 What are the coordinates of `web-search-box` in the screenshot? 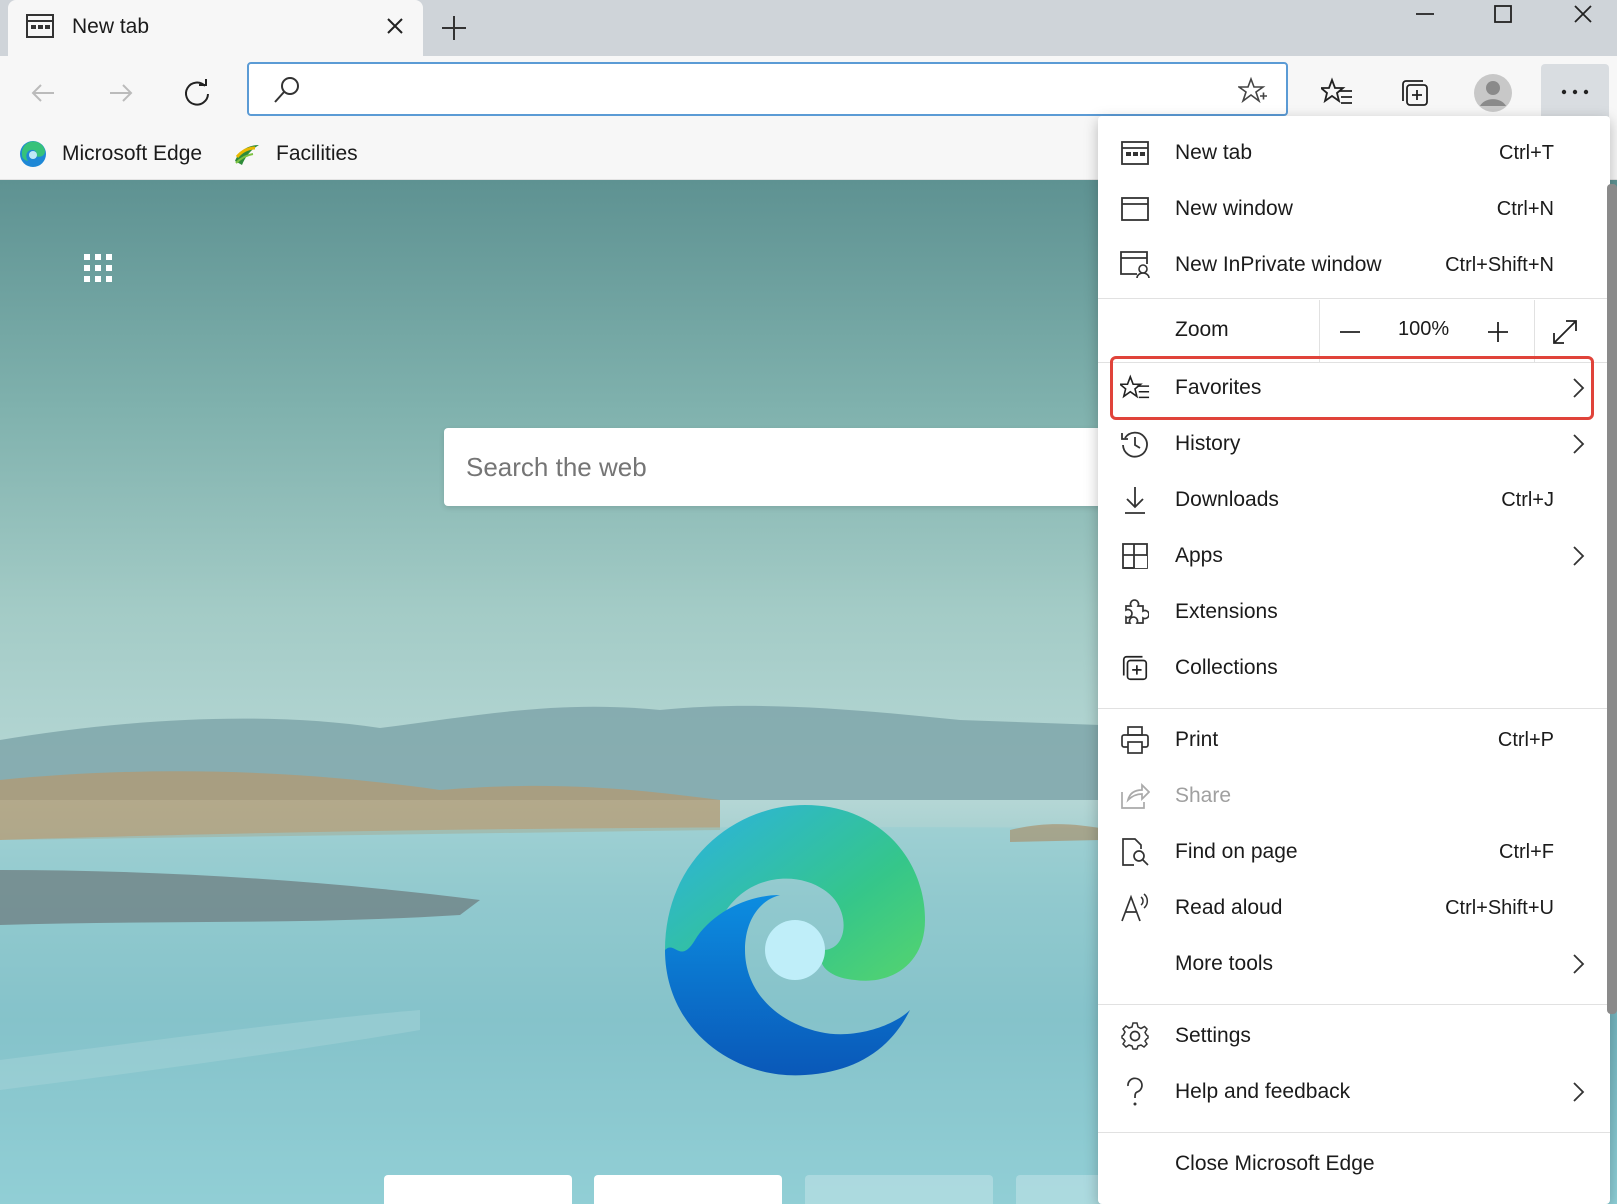 It's located at (794, 467).